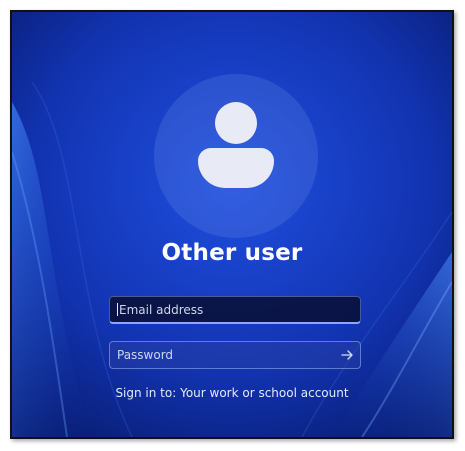  I want to click on user-avatar-icon-body, so click(236, 168).